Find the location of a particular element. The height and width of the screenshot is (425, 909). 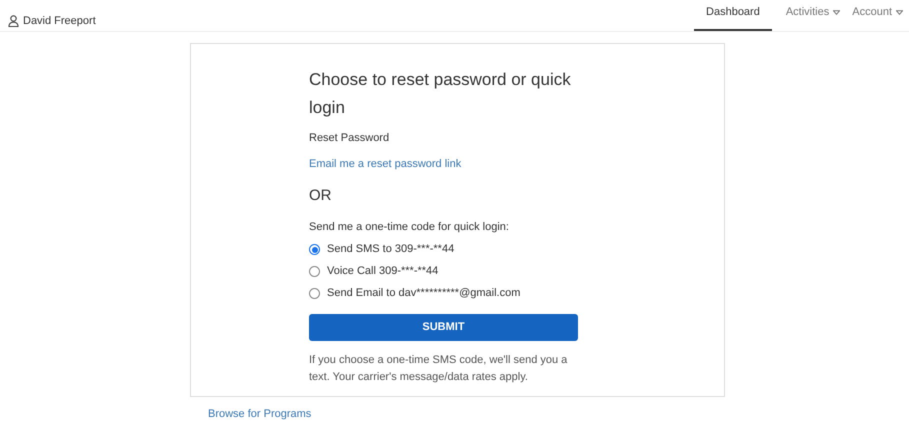

nav-tab: Activities is located at coordinates (813, 15).